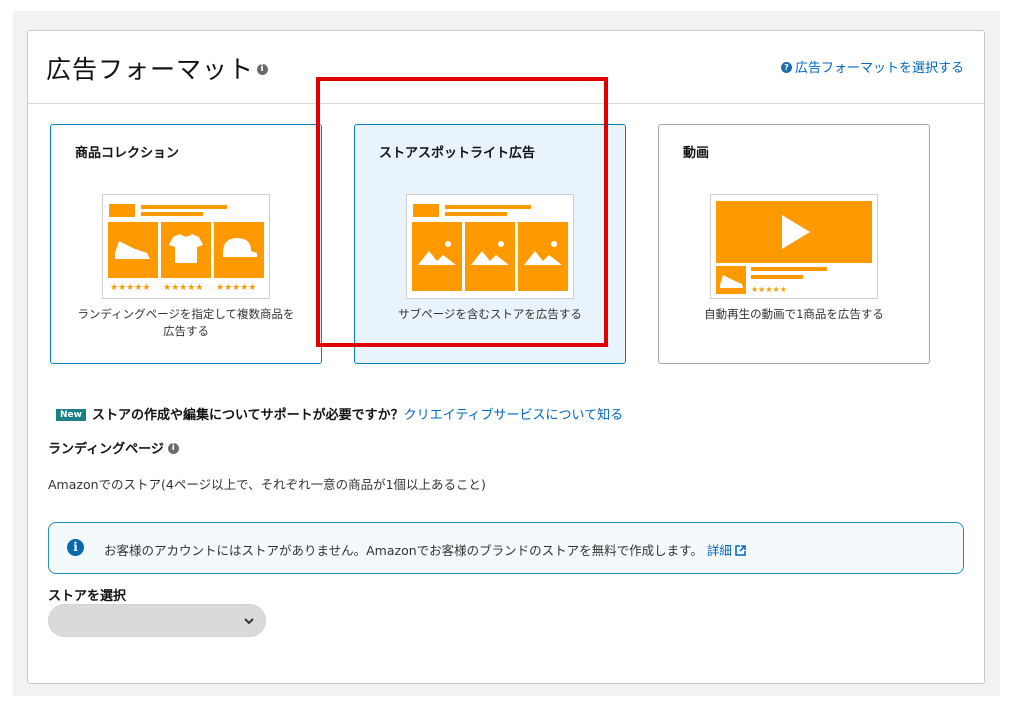 The image size is (1017, 713). Describe the element at coordinates (186, 331) in the screenshot. I see `card-description-line: 広告する` at that location.